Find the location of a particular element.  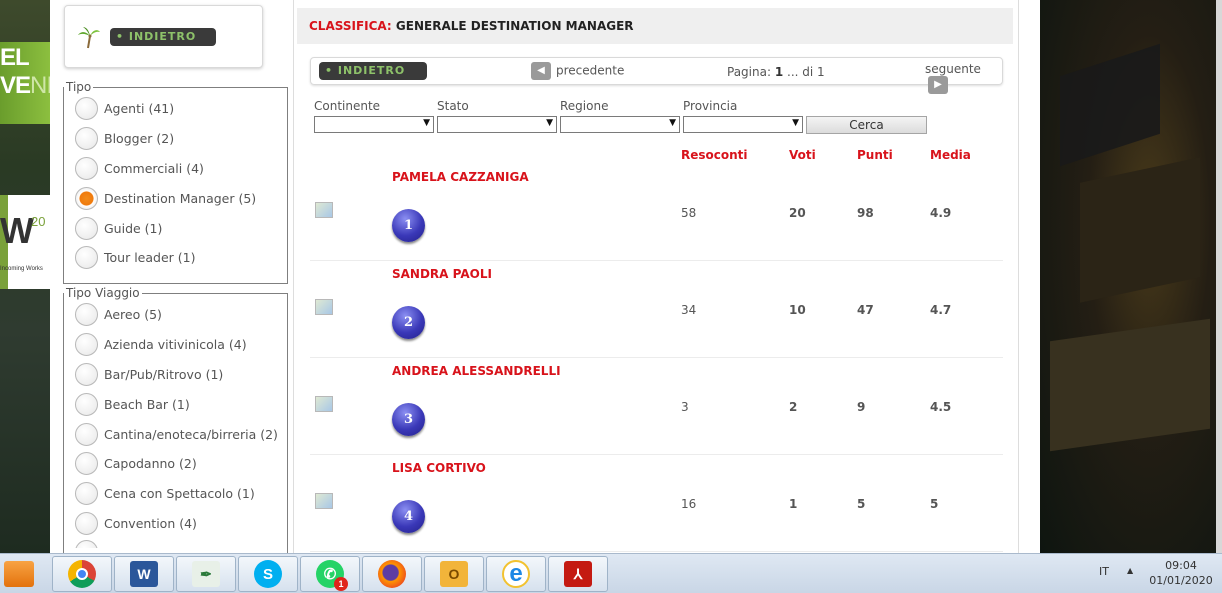

filter-option: Destination Manager (5) is located at coordinates (175, 198).